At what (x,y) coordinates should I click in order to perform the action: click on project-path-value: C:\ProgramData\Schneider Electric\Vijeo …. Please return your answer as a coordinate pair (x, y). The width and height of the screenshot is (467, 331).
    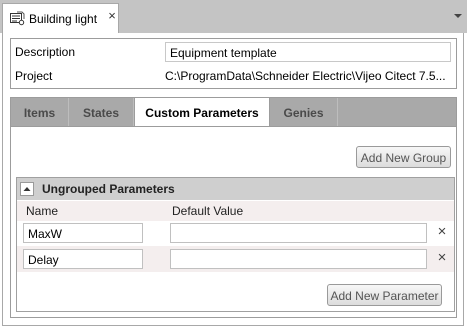
    Looking at the image, I should click on (305, 76).